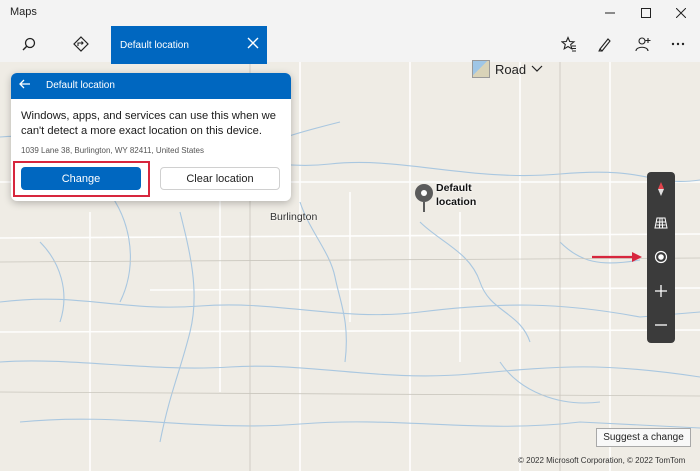 The image size is (700, 471). Describe the element at coordinates (661, 291) in the screenshot. I see `zoom-in-icon` at that location.